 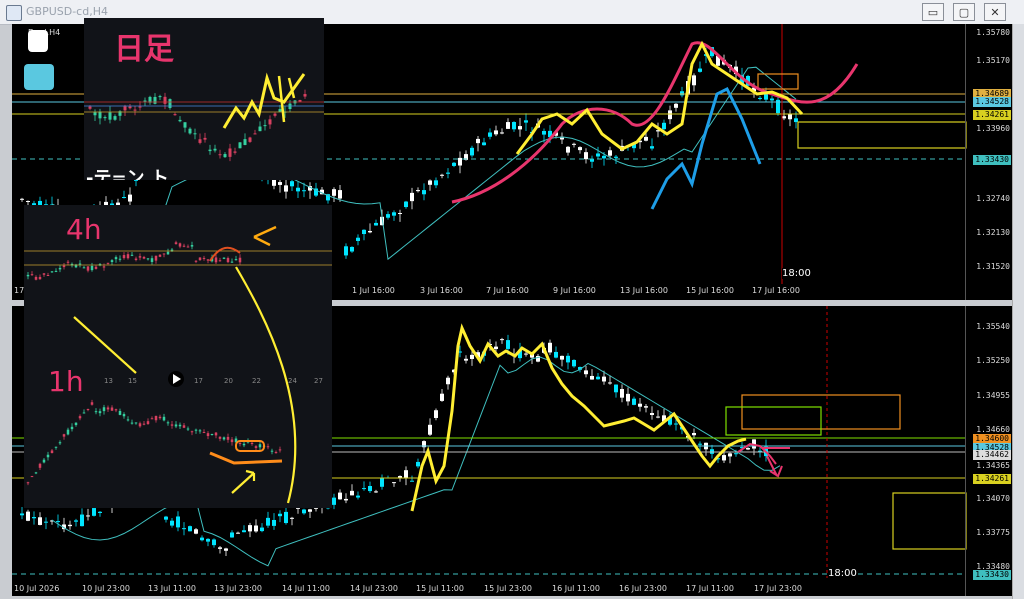 What do you see at coordinates (933, 12) in the screenshot?
I see `minimize-button: ▭` at bounding box center [933, 12].